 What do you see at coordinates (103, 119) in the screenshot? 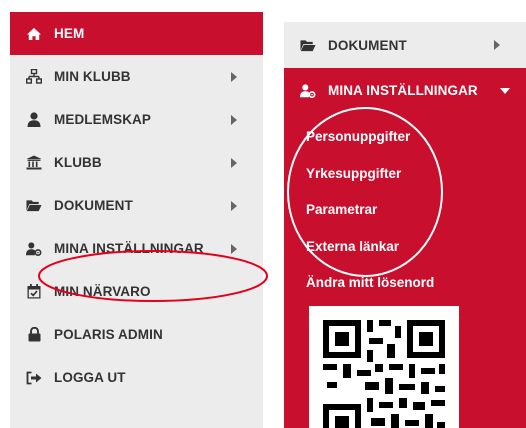
I see `menu-item-label: MEDLEMSKAP` at bounding box center [103, 119].